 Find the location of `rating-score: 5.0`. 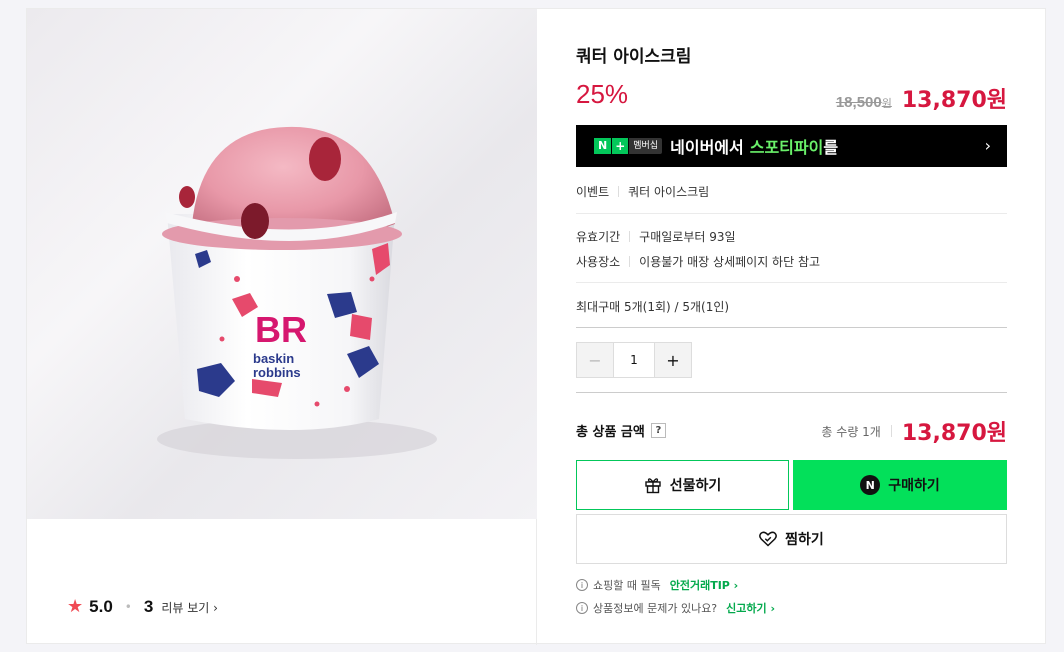

rating-score: 5.0 is located at coordinates (101, 606).